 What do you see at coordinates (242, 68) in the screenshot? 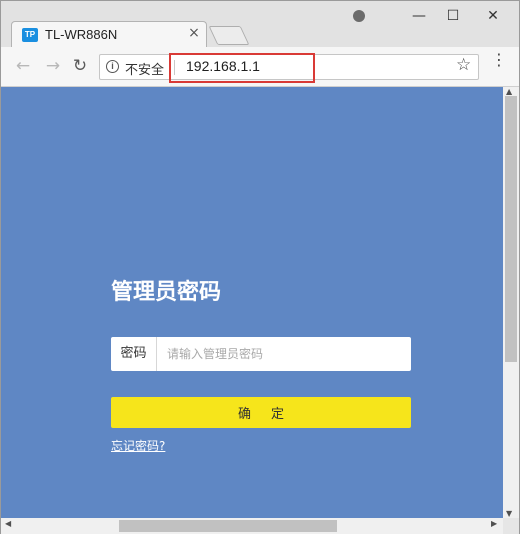
I see `url-highlight-box` at bounding box center [242, 68].